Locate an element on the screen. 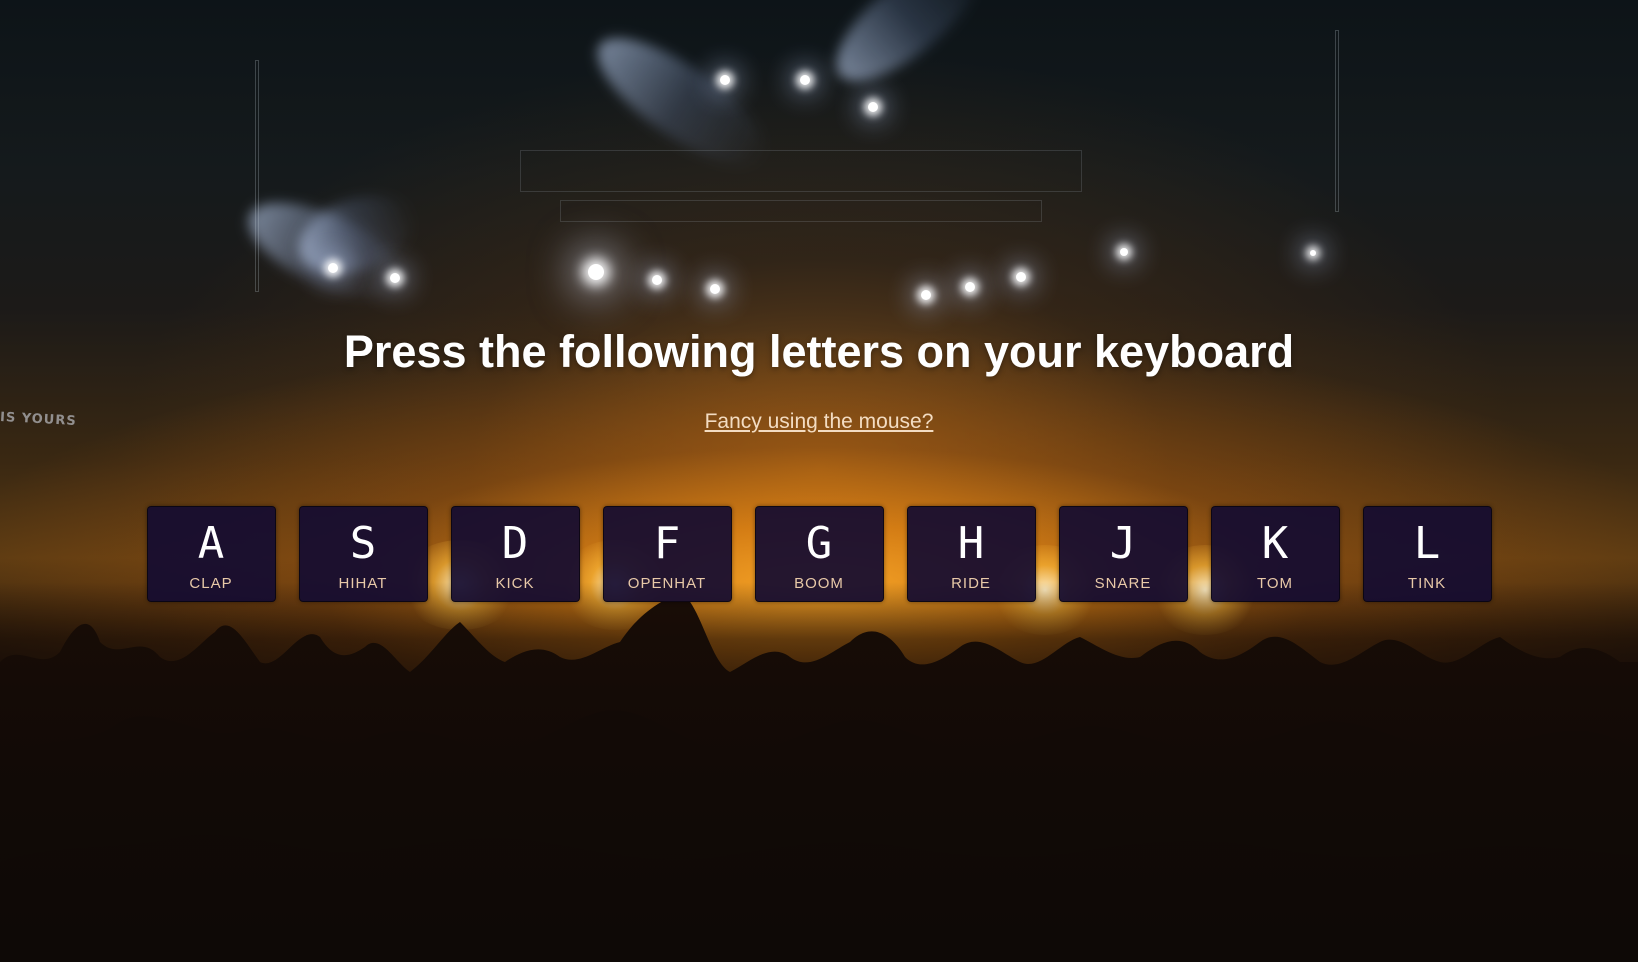  drum-key-j: J SNARE is located at coordinates (1123, 554).